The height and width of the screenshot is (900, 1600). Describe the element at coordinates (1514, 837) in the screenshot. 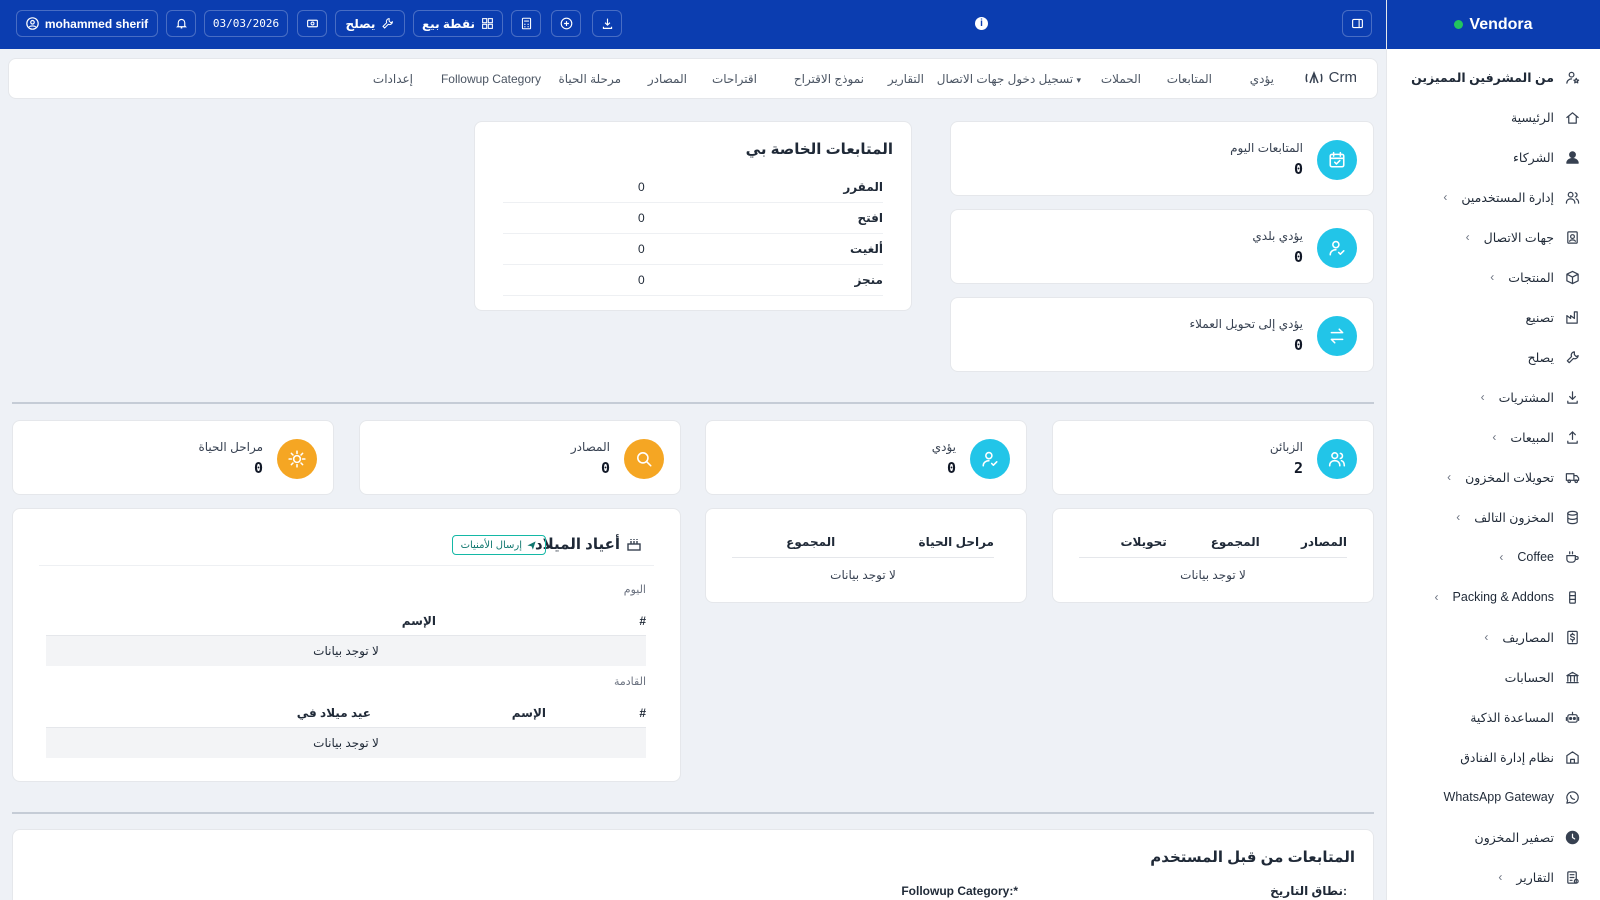

I see `sidebar-item-label: تصفير المخزون` at that location.